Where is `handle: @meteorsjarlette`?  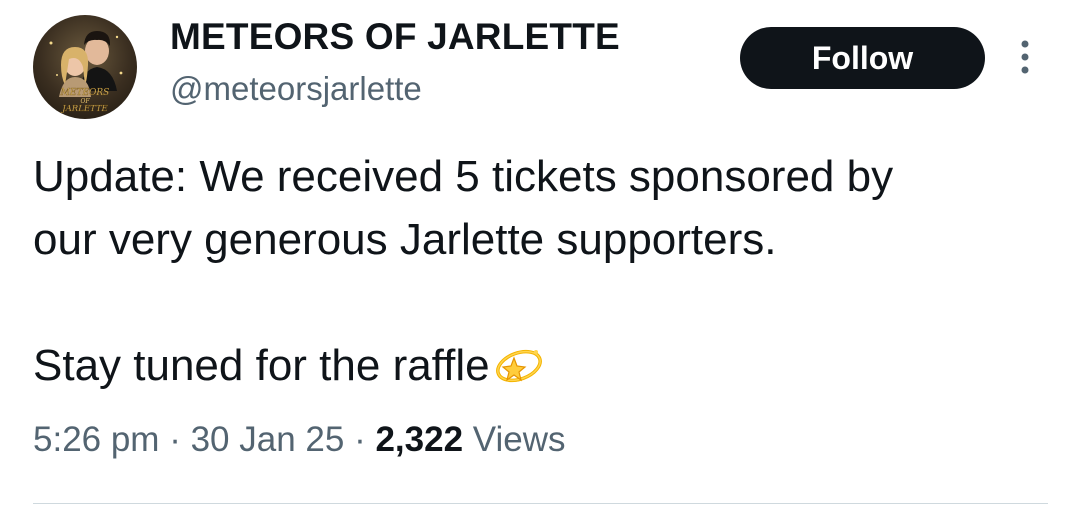
handle: @meteorsjarlette is located at coordinates (296, 89).